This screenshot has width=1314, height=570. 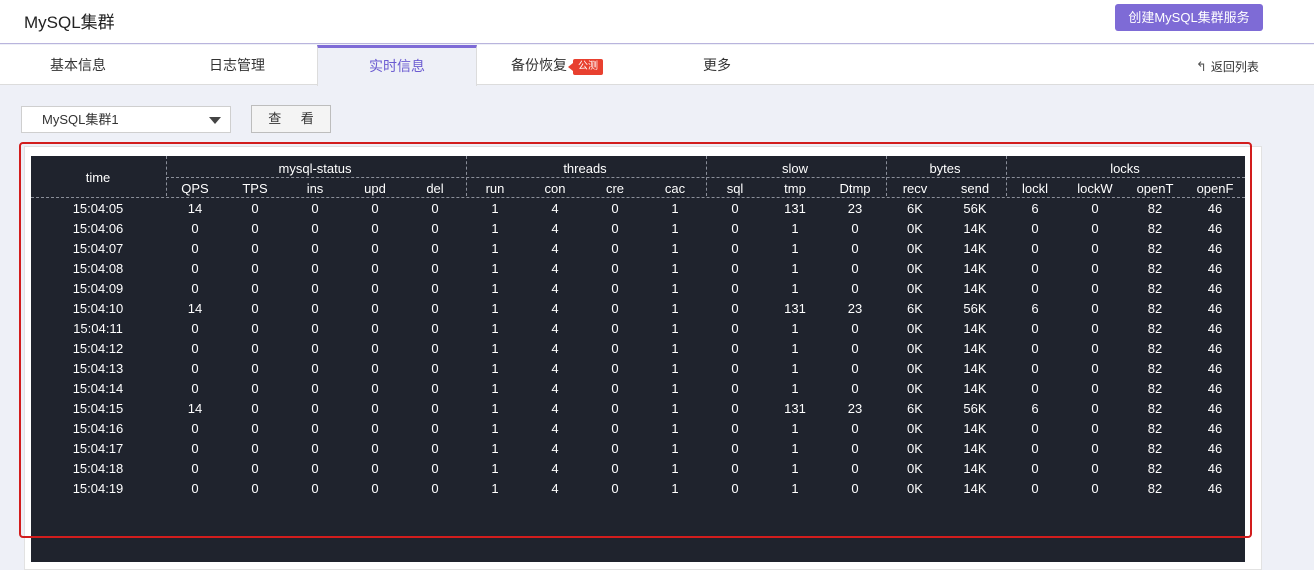 I want to click on caret-down-icon, so click(x=215, y=120).